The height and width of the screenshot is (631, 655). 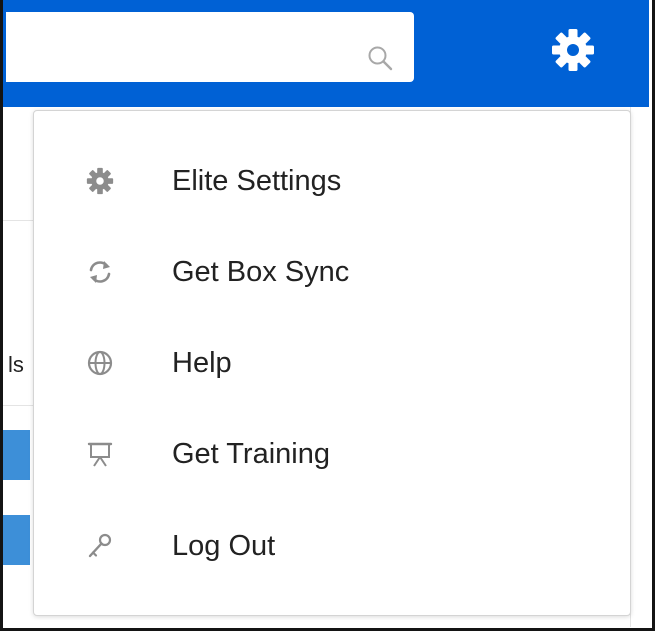 I want to click on menu-item-label: Help, so click(x=202, y=363).